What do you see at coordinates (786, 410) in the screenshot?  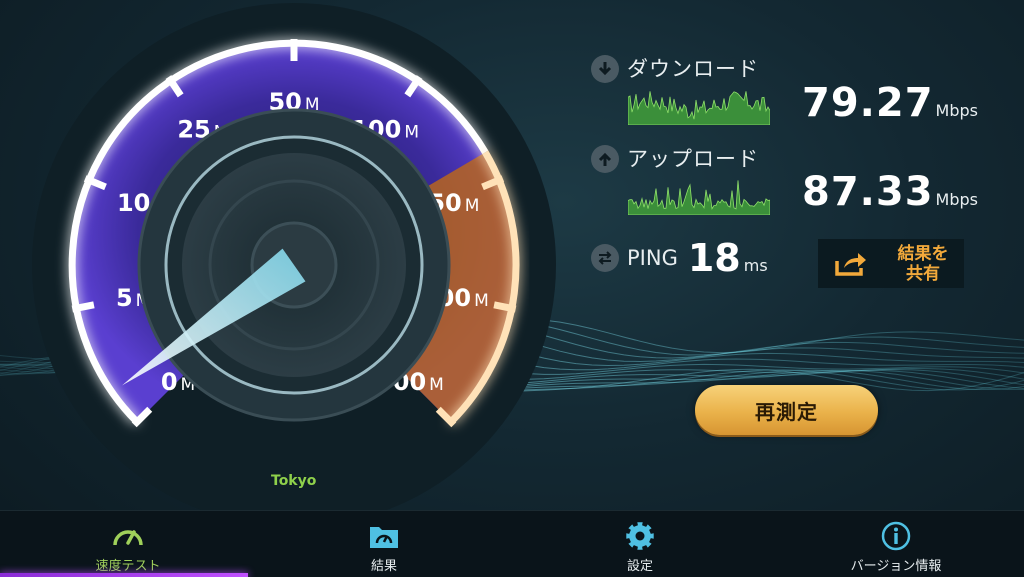 I see `retest-button: 再測定` at bounding box center [786, 410].